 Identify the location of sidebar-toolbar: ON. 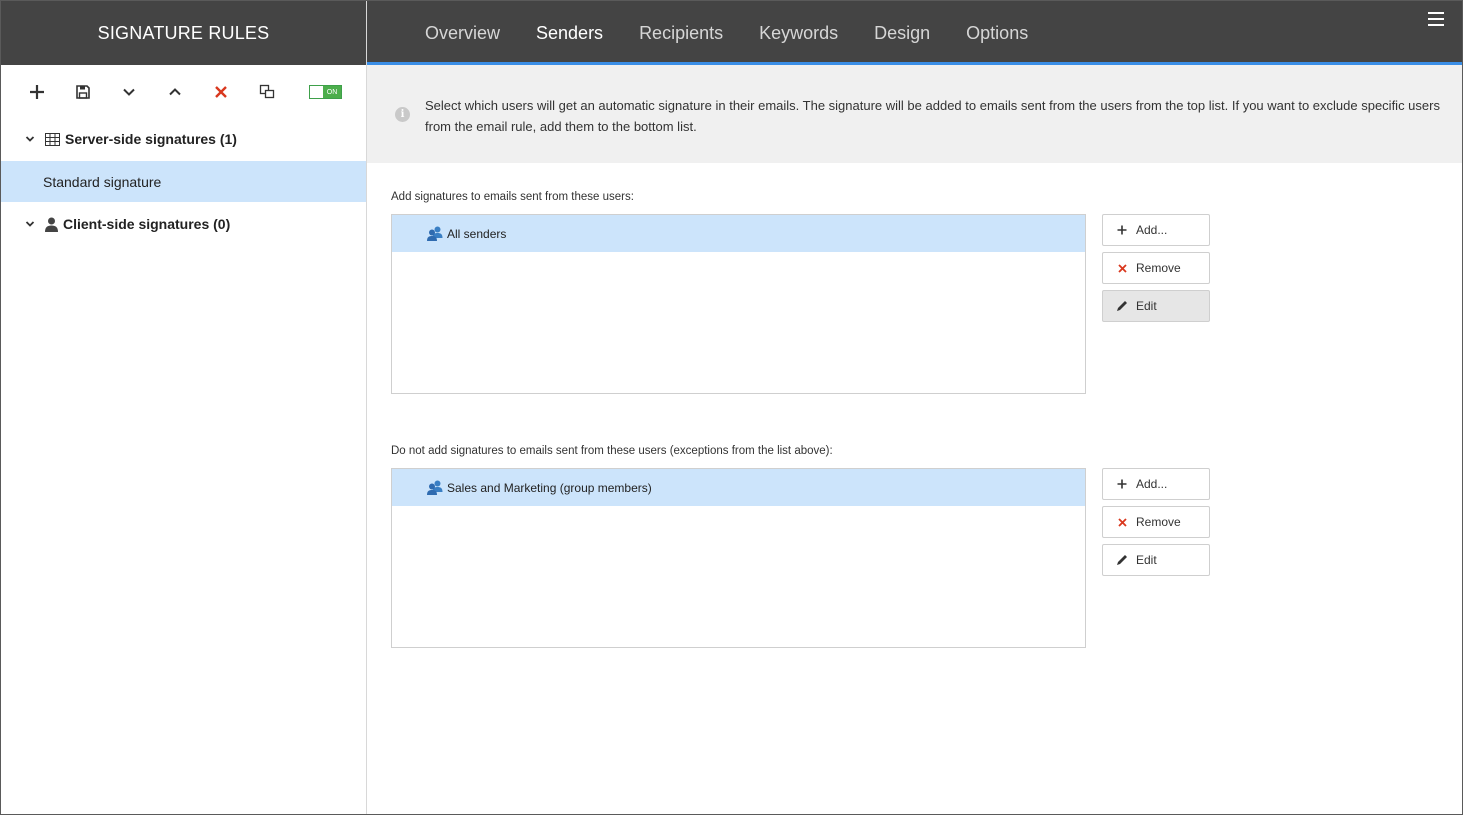
(183, 92).